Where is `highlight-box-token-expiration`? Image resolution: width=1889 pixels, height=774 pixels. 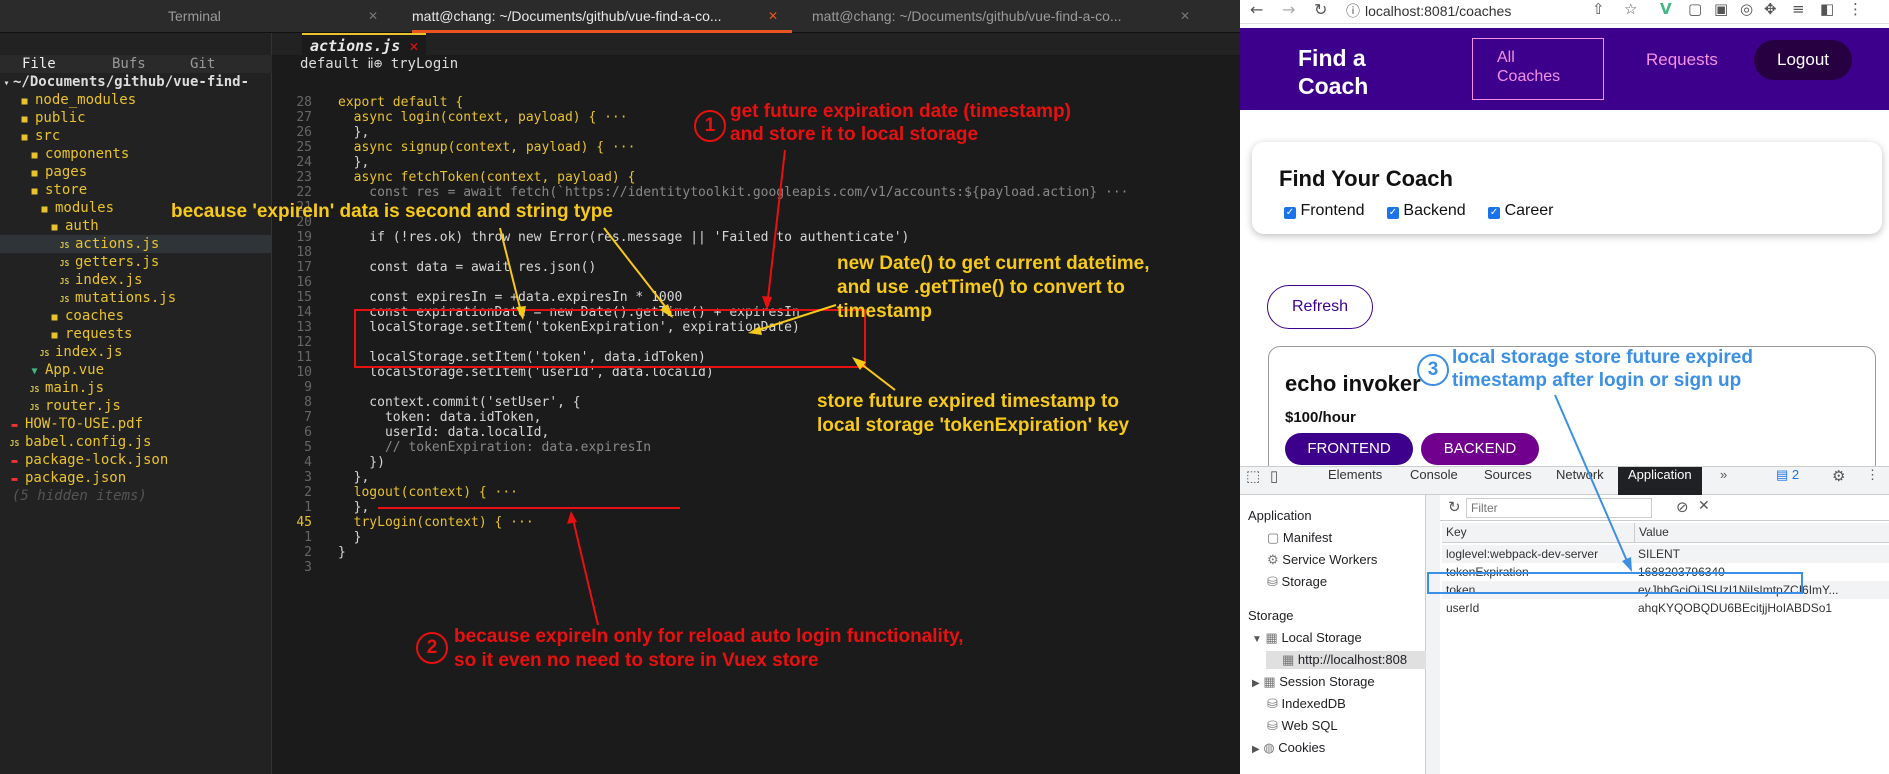 highlight-box-token-expiration is located at coordinates (1615, 583).